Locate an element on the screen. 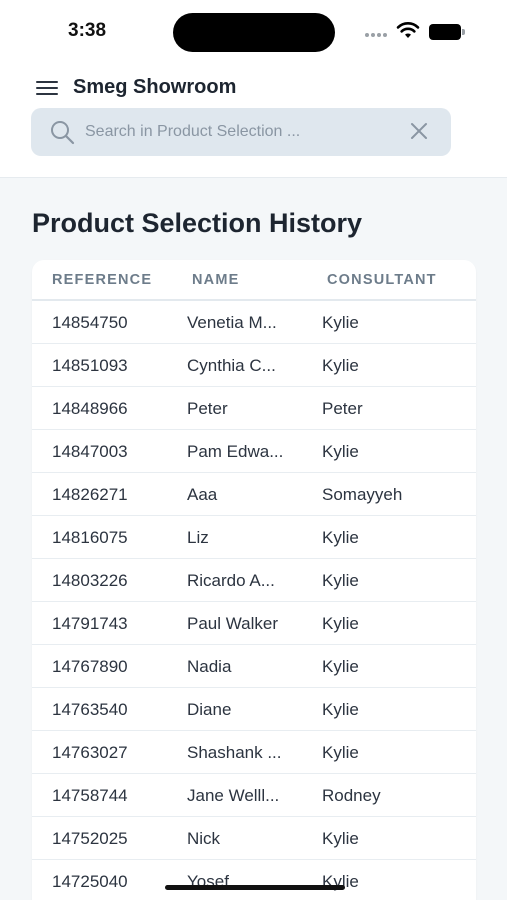  cell-reference: 14752025 is located at coordinates (90, 838).